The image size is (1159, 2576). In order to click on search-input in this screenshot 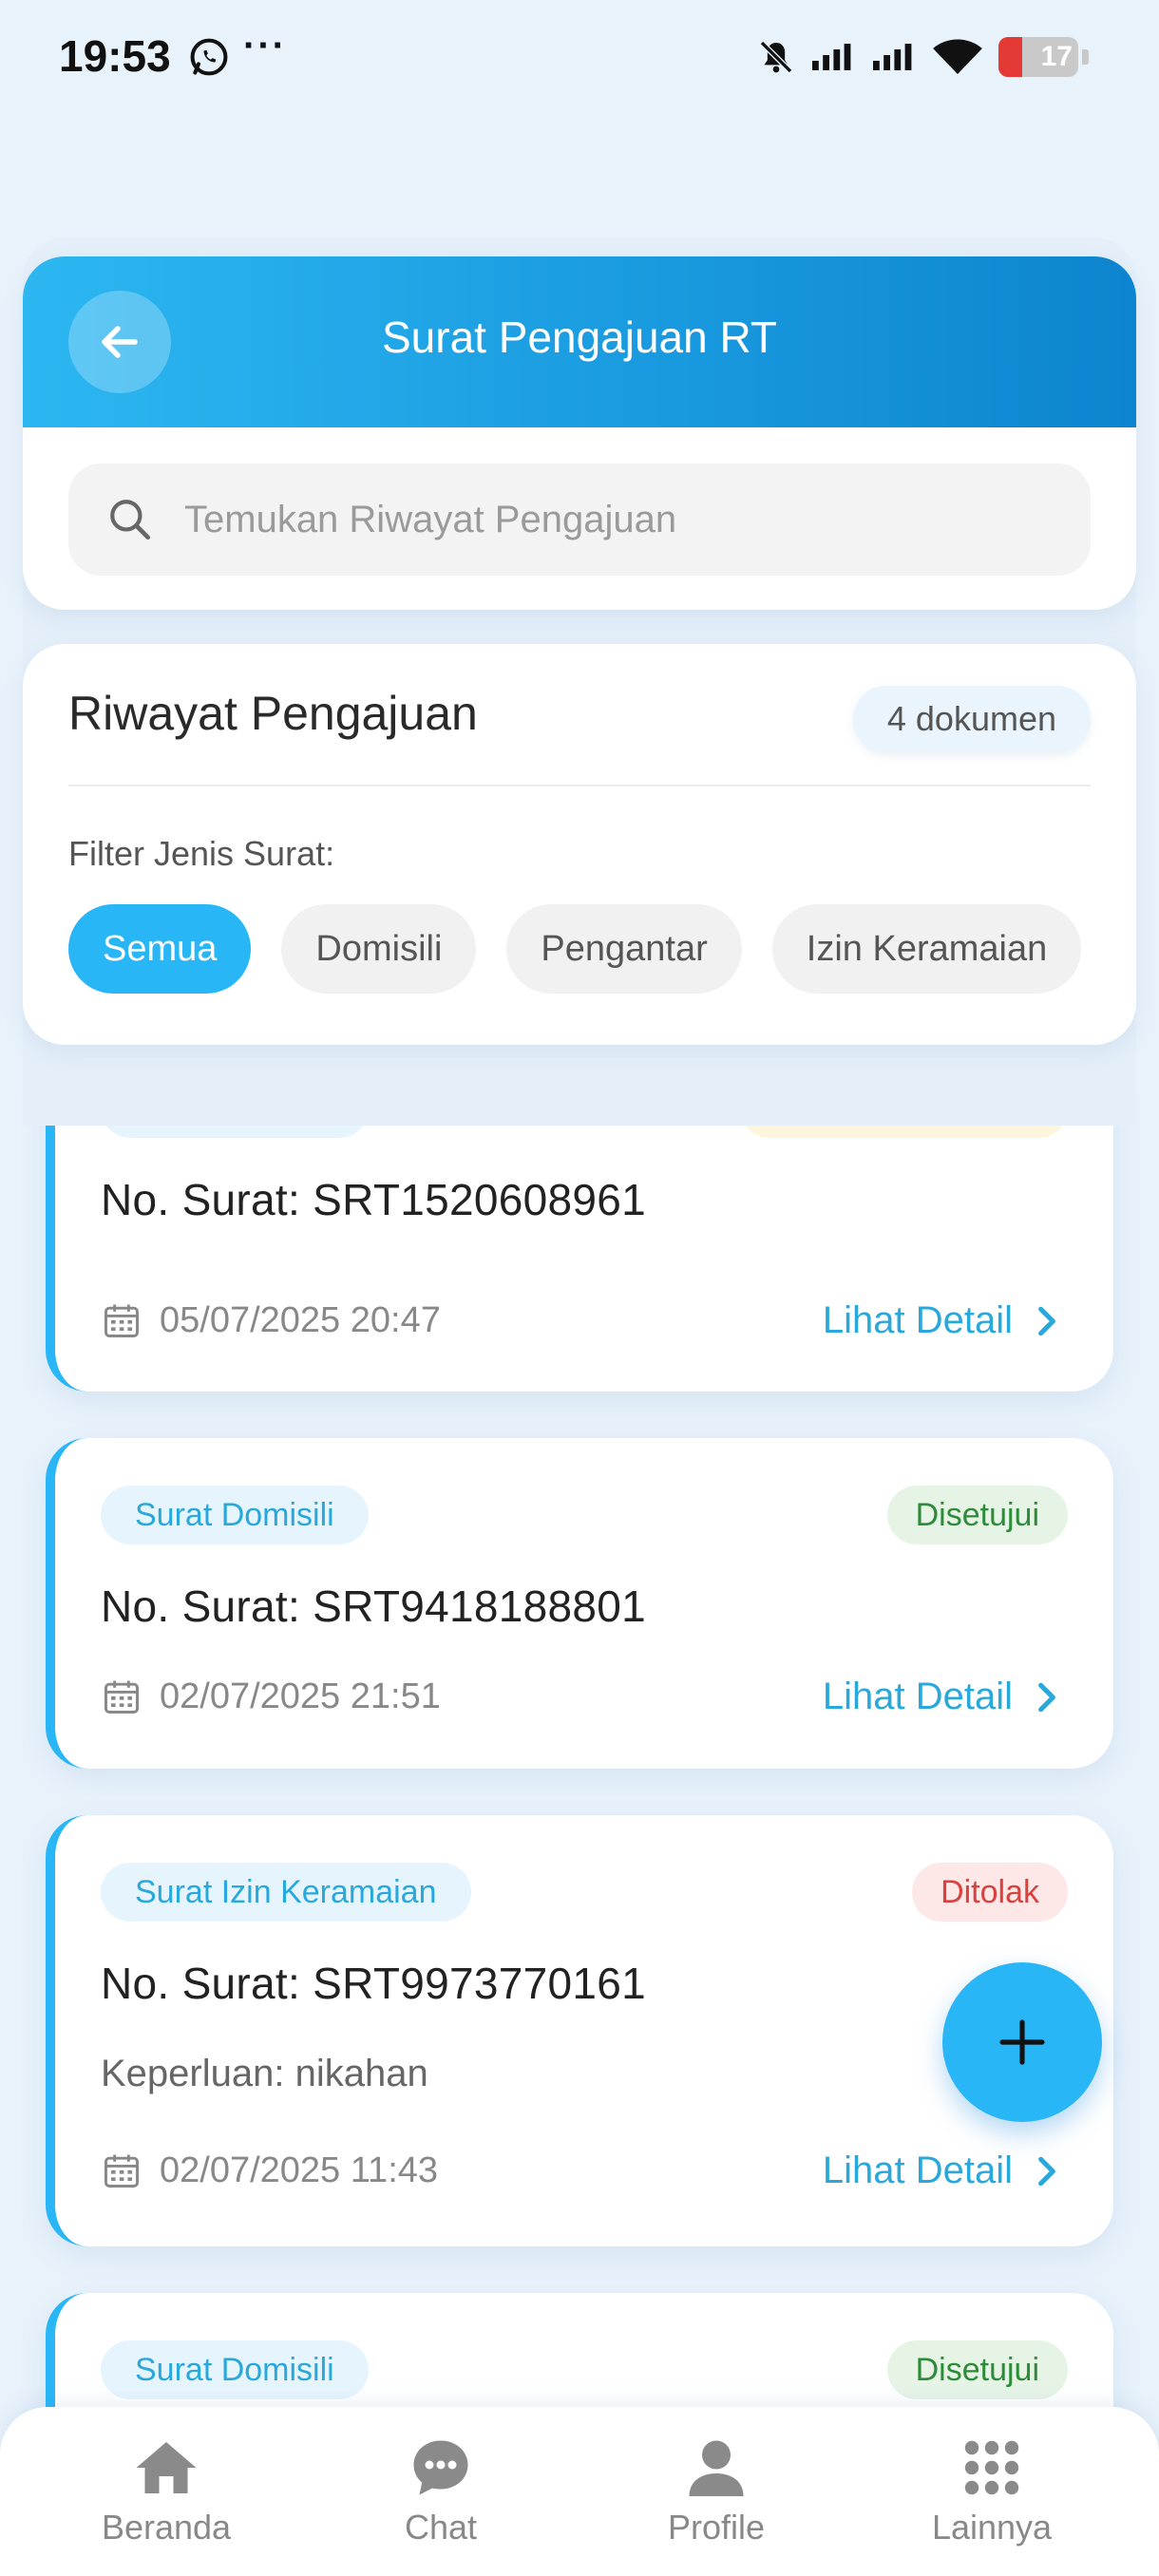, I will do `click(611, 519)`.